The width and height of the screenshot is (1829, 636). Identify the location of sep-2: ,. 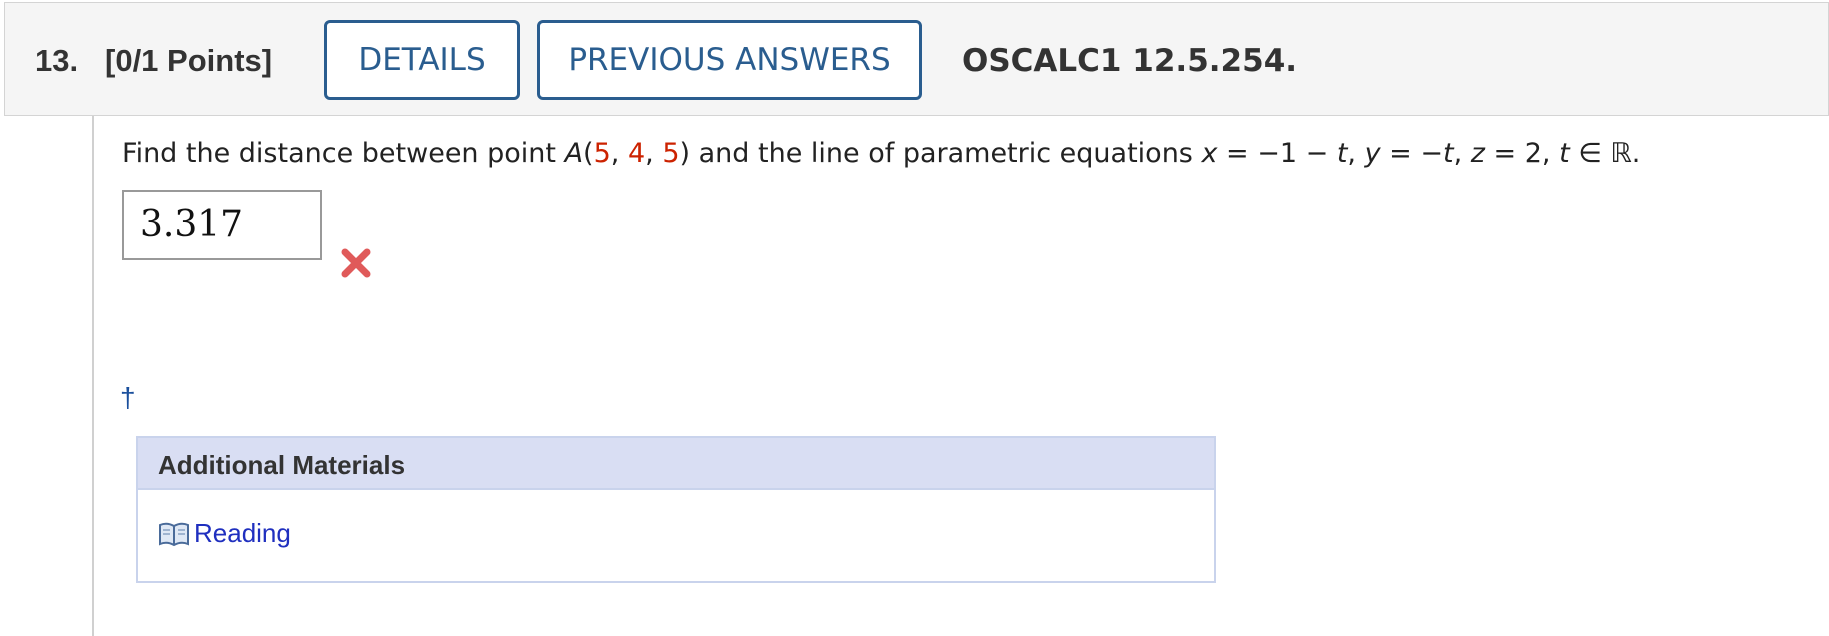
(1462, 153).